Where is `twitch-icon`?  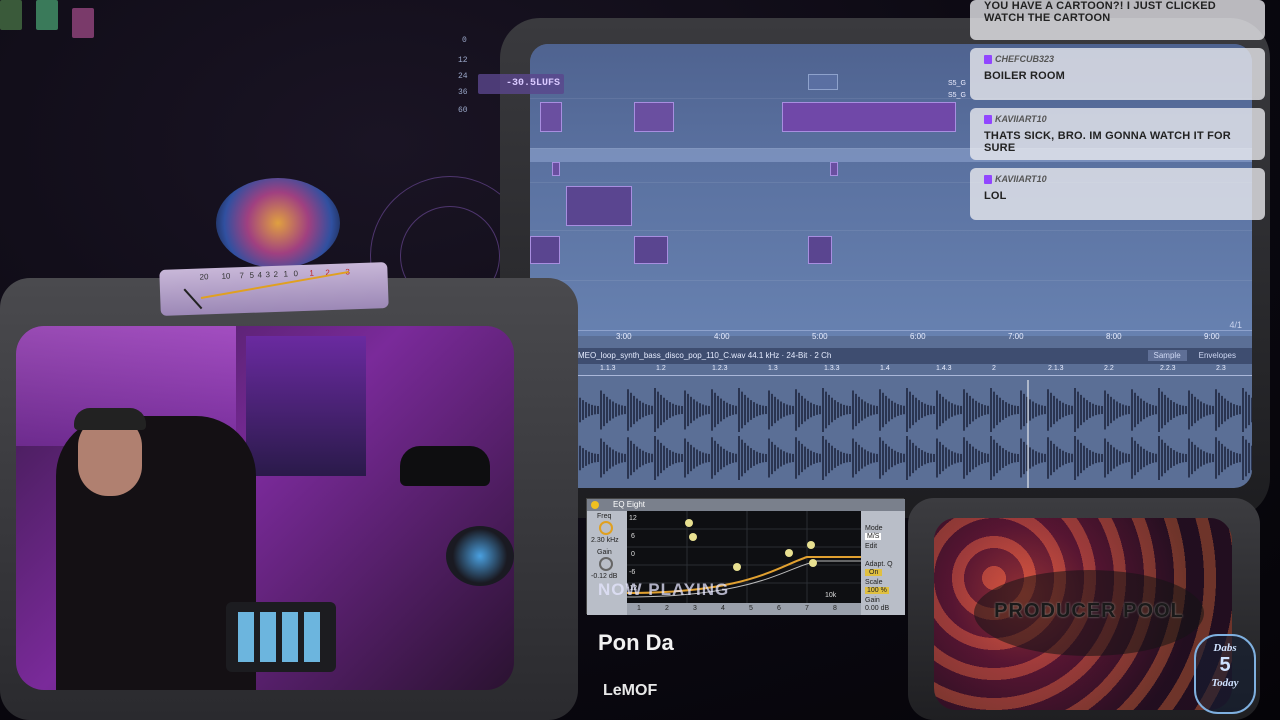 twitch-icon is located at coordinates (988, 119).